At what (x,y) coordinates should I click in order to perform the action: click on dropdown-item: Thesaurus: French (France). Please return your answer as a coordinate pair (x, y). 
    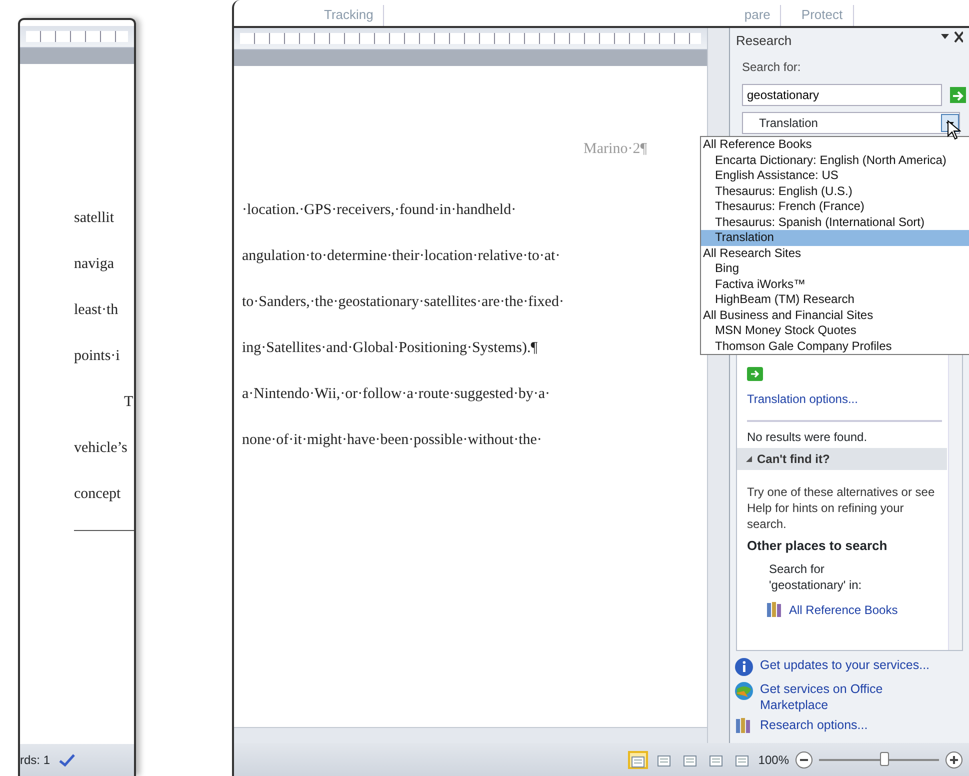
    Looking at the image, I should click on (835, 206).